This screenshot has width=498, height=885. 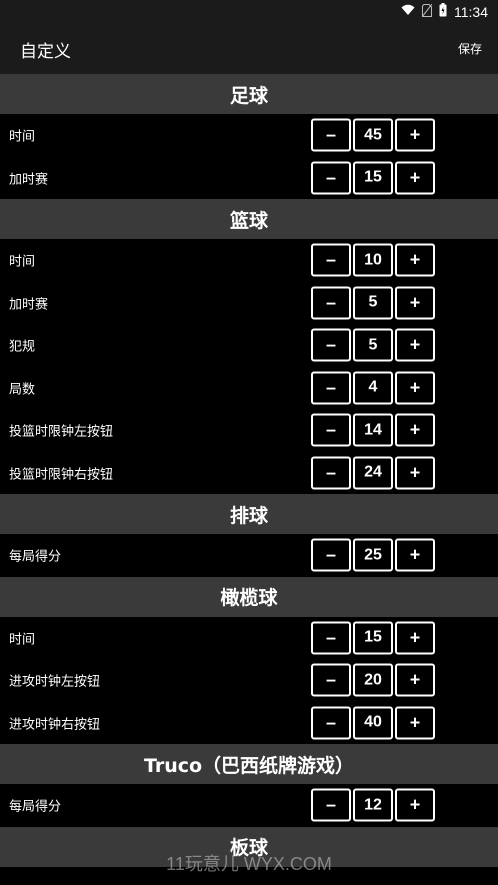 I want to click on setting-row: 进攻时钟右按钮 –40 +, so click(x=249, y=723).